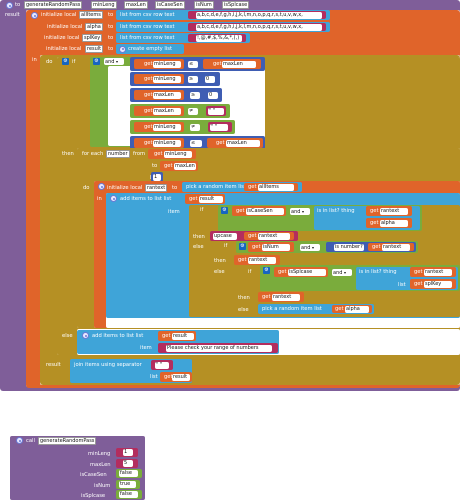 The height and width of the screenshot is (500, 462). Describe the element at coordinates (85, 335) in the screenshot. I see `else-add-items-mutator-icon` at that location.